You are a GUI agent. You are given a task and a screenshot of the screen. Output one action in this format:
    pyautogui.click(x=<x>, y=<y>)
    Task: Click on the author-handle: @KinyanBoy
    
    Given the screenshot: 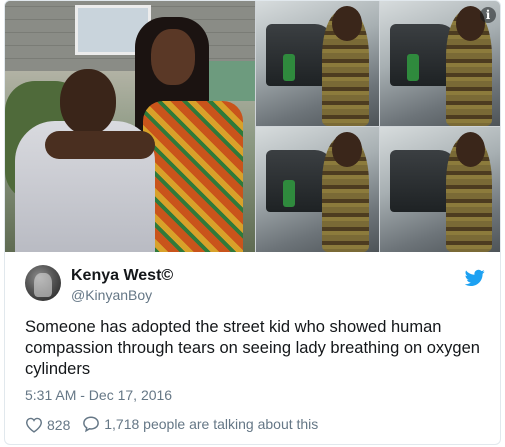 What is the action you would take?
    pyautogui.click(x=111, y=295)
    